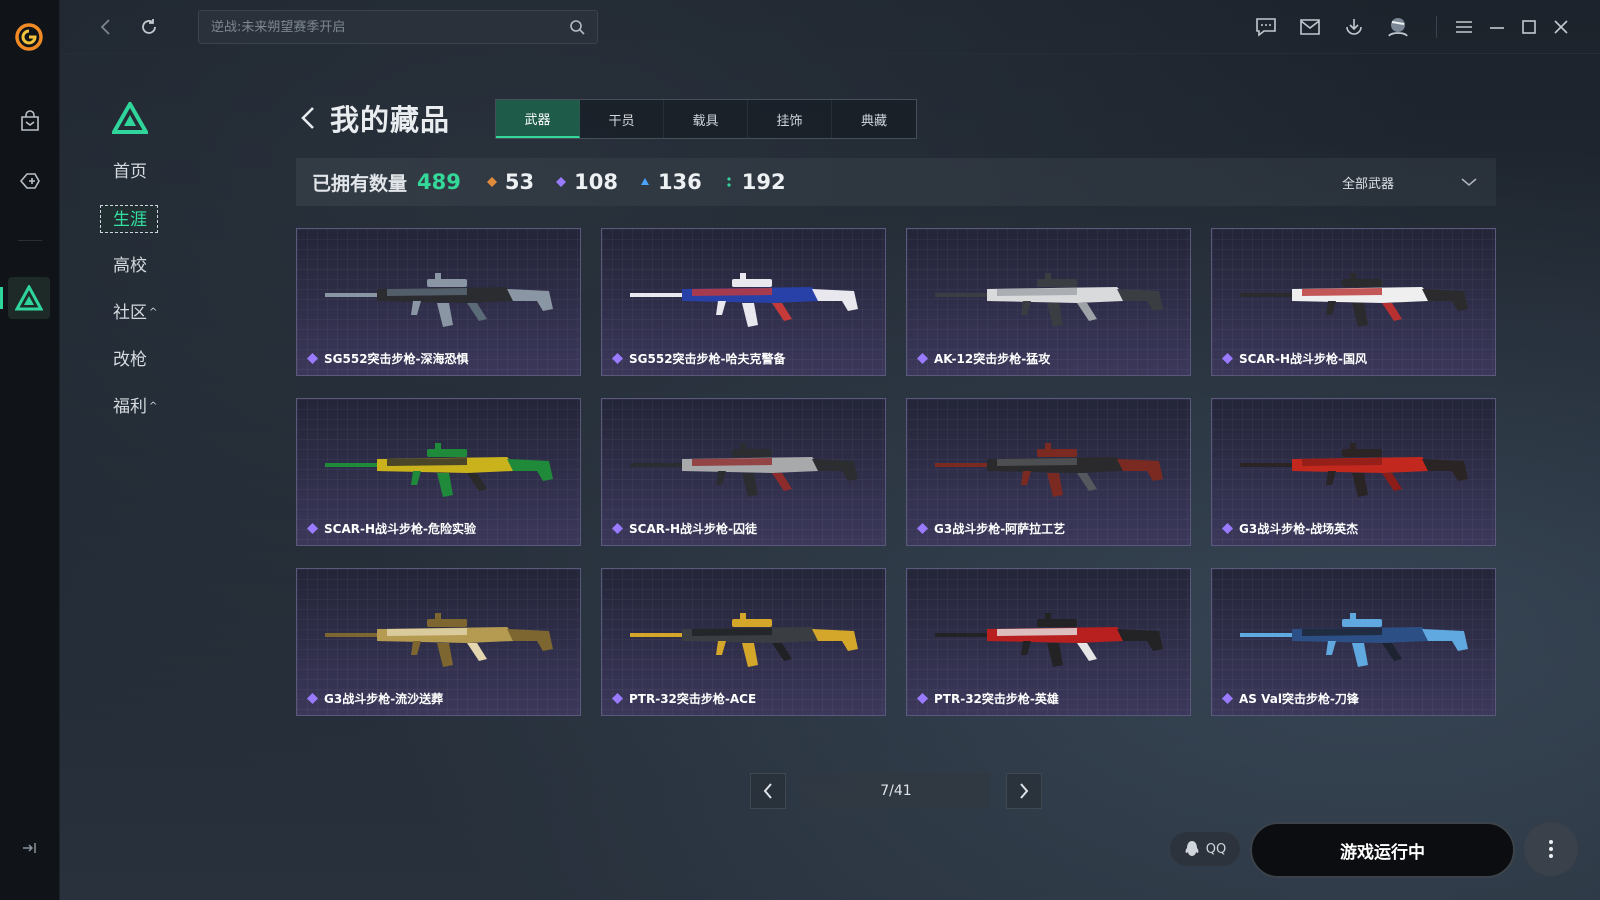  What do you see at coordinates (1354, 27) in the screenshot?
I see `download-icon` at bounding box center [1354, 27].